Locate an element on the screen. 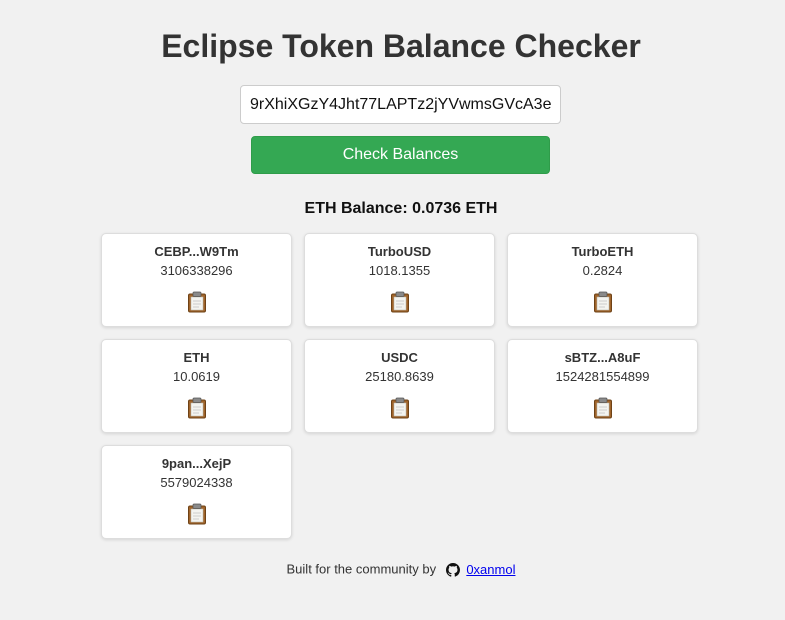  token-balance: 1018.1355 is located at coordinates (399, 270).